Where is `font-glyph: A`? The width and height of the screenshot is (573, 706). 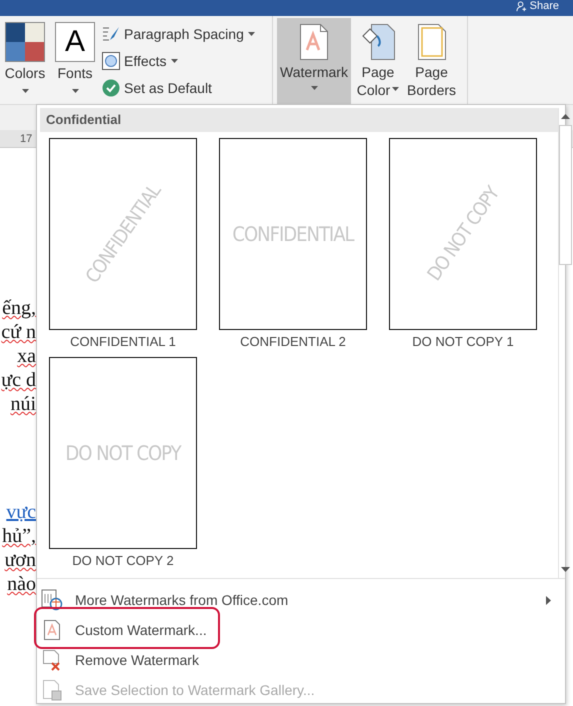 font-glyph: A is located at coordinates (75, 42).